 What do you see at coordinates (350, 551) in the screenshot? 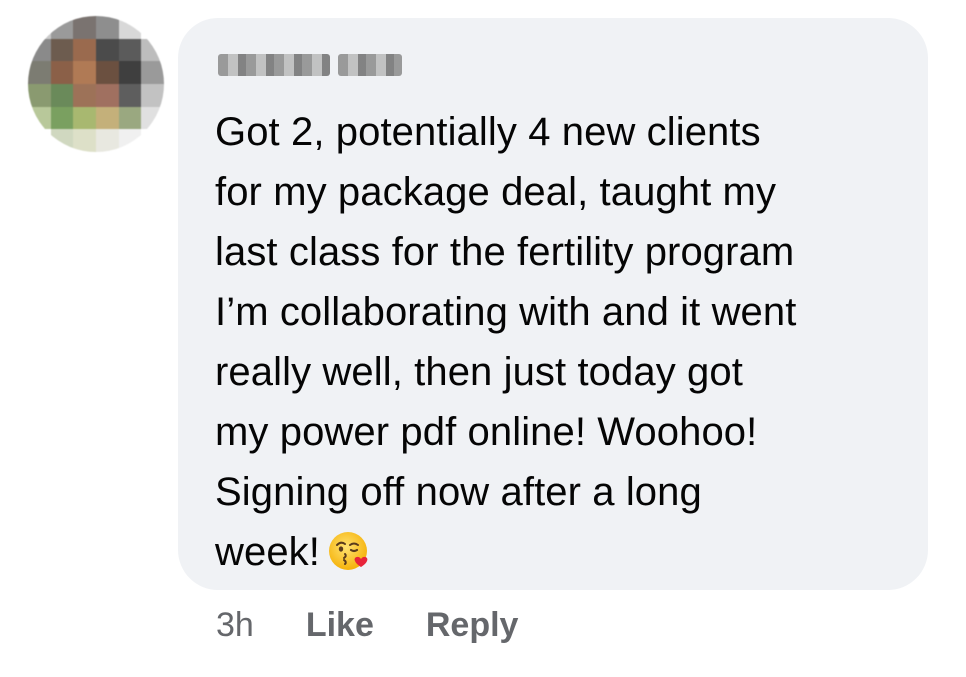
I see `face-blowing-a-kiss-emoji-icon` at bounding box center [350, 551].